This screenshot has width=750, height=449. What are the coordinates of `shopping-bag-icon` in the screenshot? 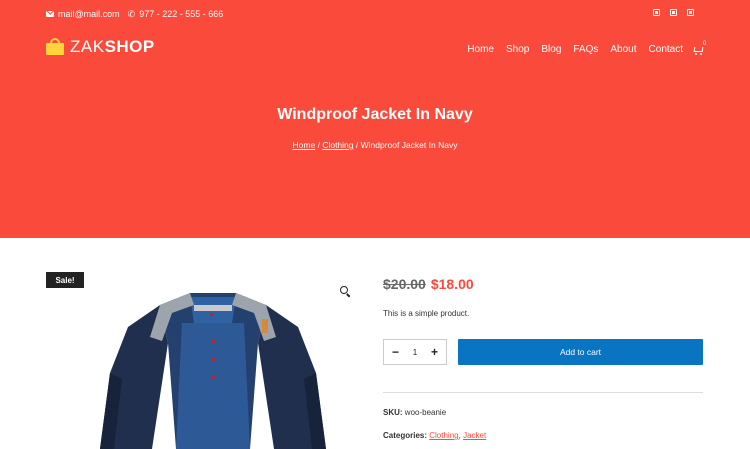 It's located at (55, 46).